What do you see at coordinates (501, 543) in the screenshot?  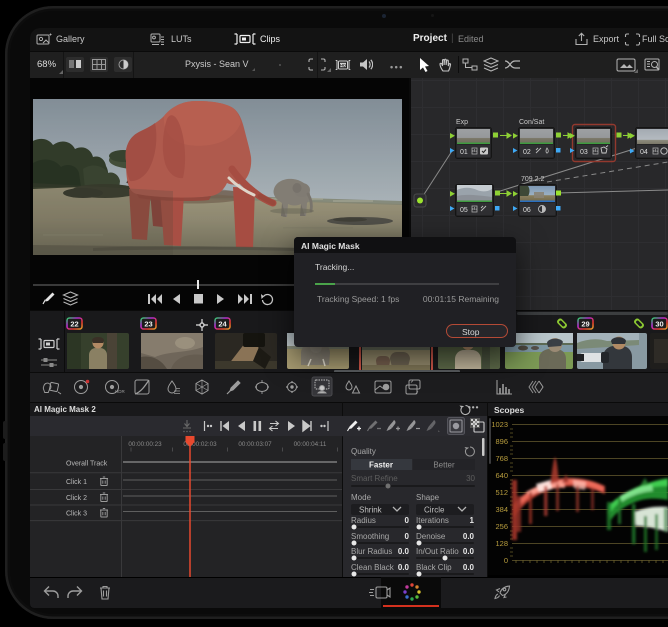 I see `svg-text: 128` at bounding box center [501, 543].